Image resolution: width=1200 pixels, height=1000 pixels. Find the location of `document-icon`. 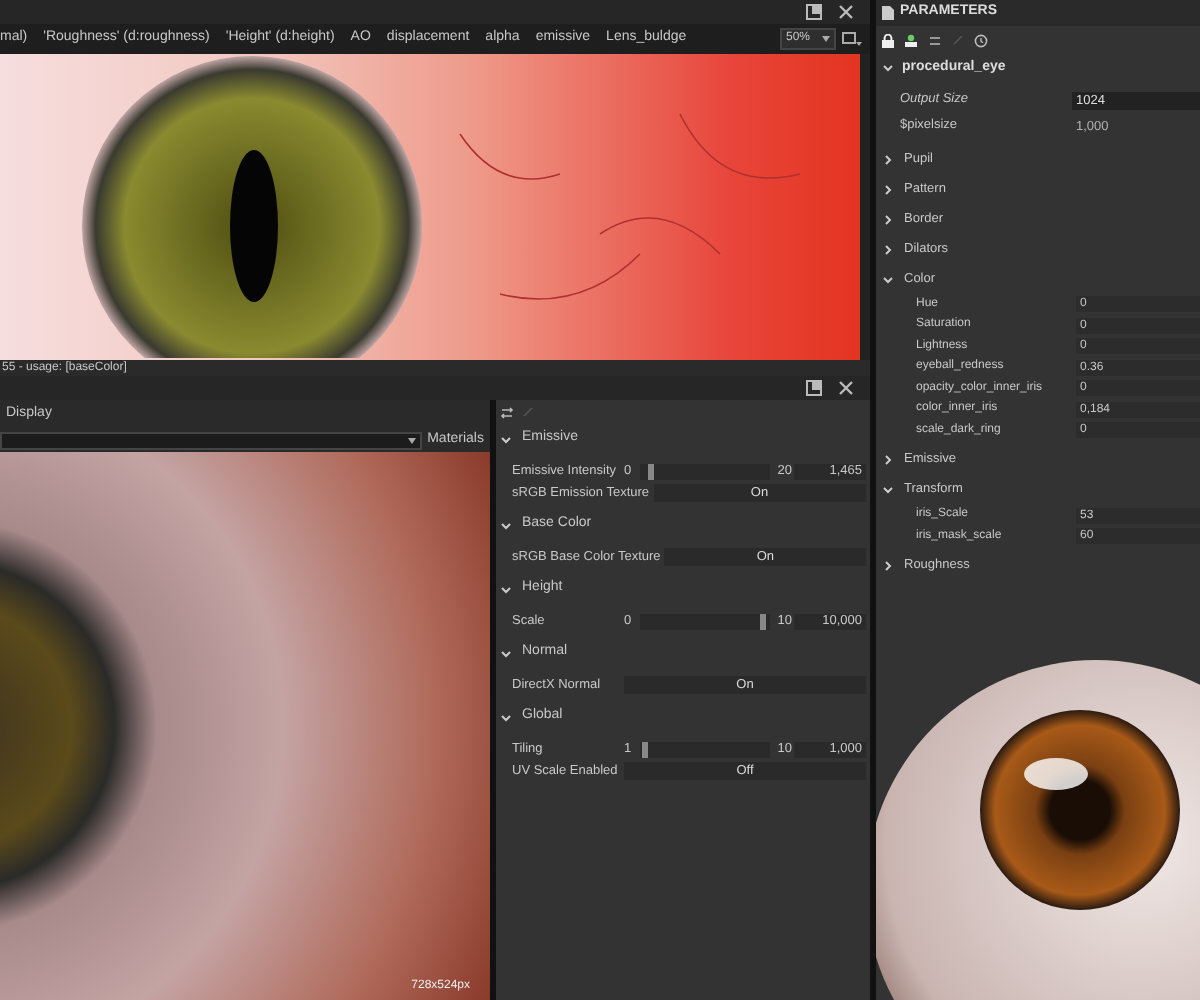

document-icon is located at coordinates (888, 13).